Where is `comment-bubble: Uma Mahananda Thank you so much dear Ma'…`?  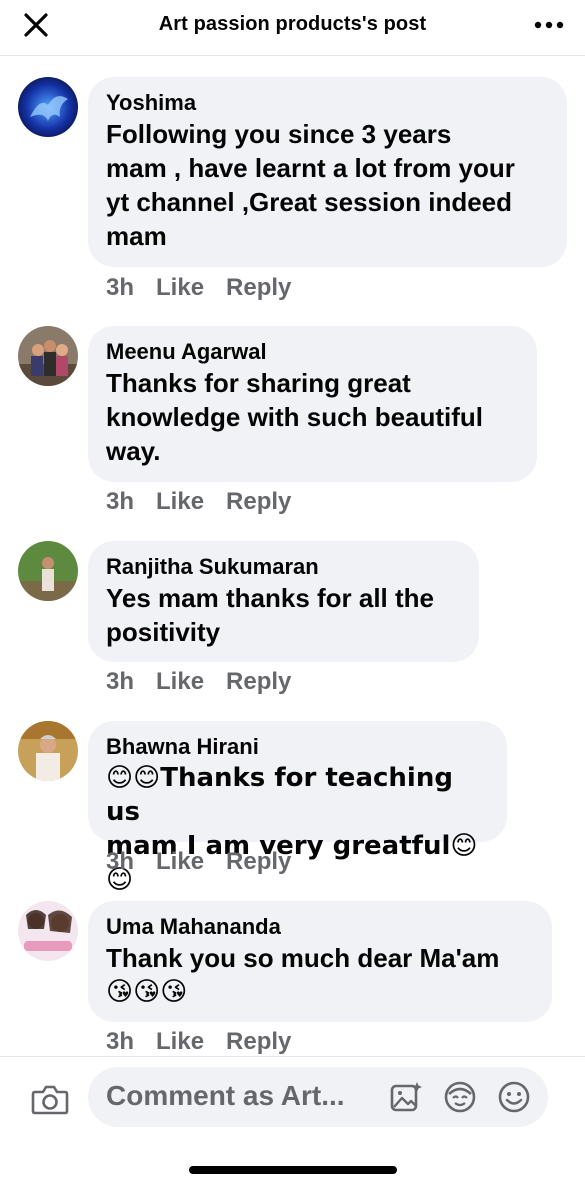 comment-bubble: Uma Mahananda Thank you so much dear Ma'… is located at coordinates (320, 961).